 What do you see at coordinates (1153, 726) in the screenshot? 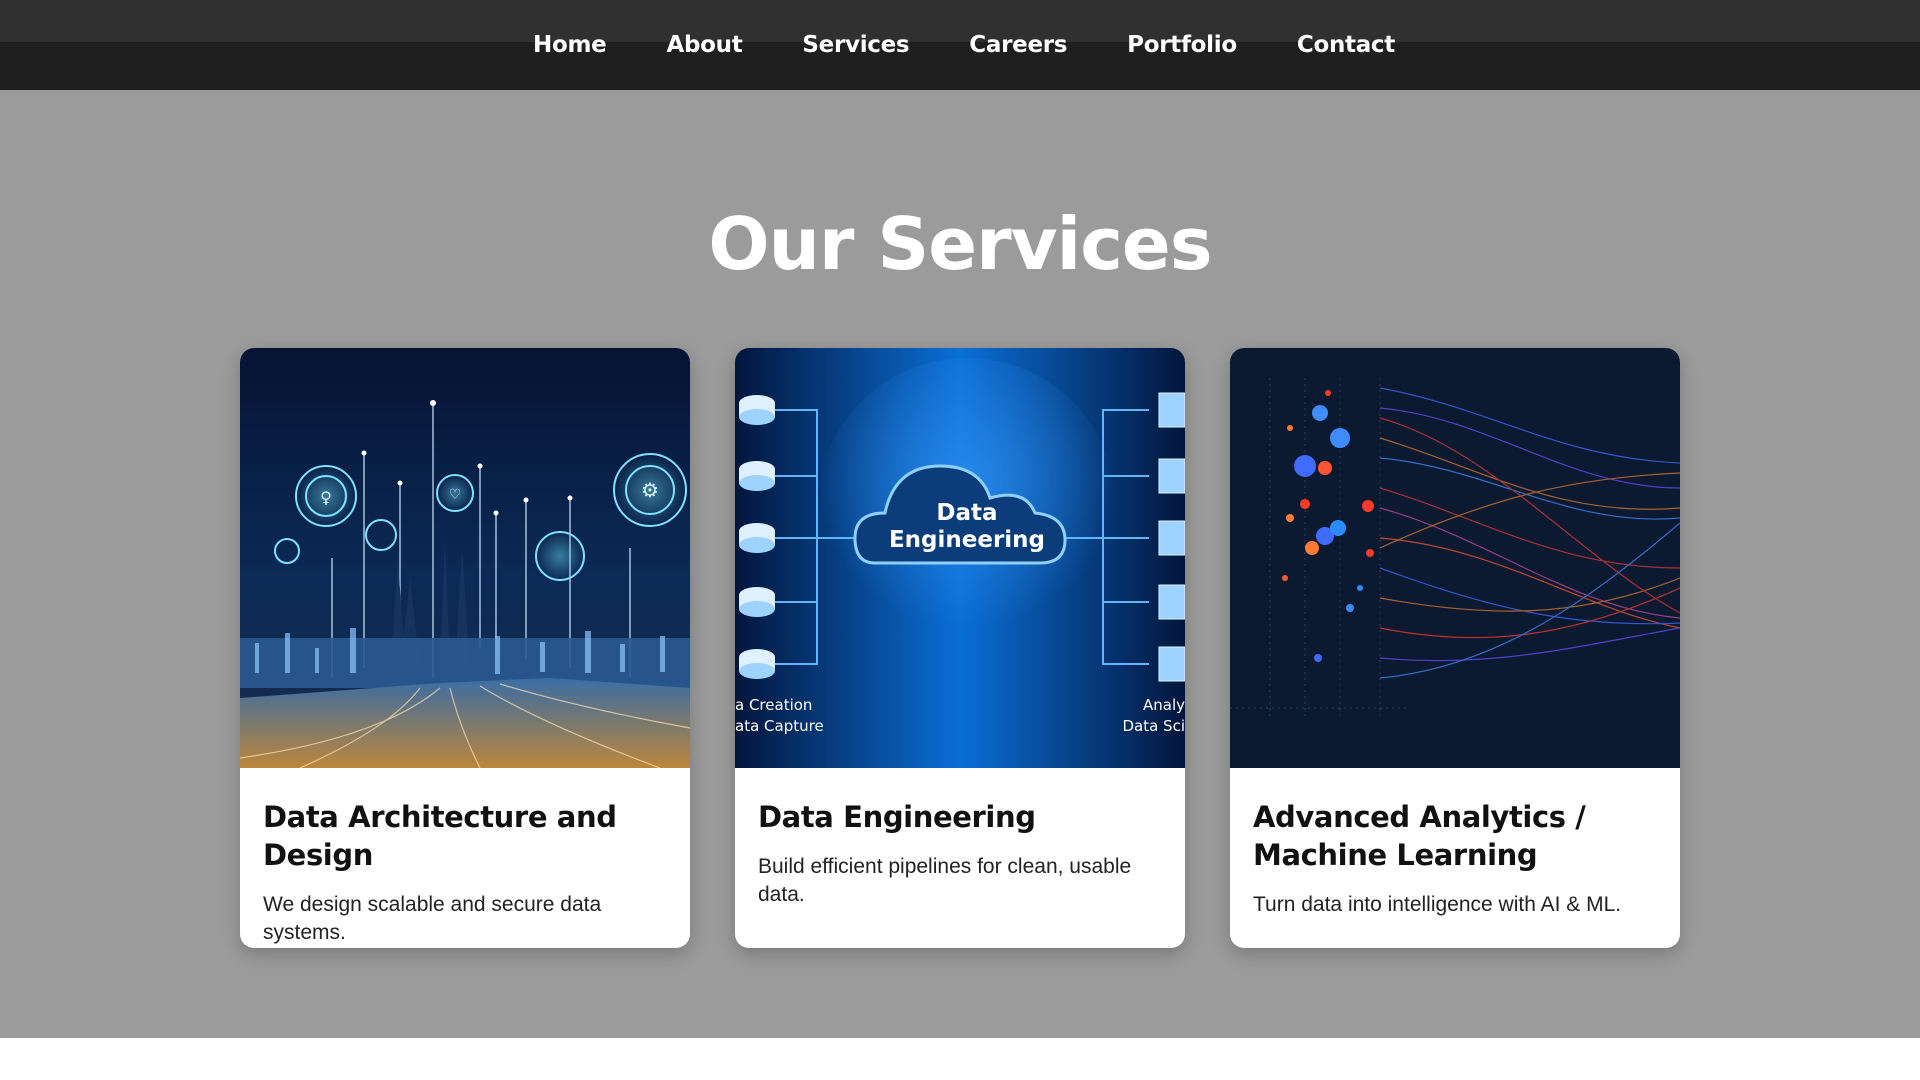
I see `right-caption-2: Data Sci` at bounding box center [1153, 726].